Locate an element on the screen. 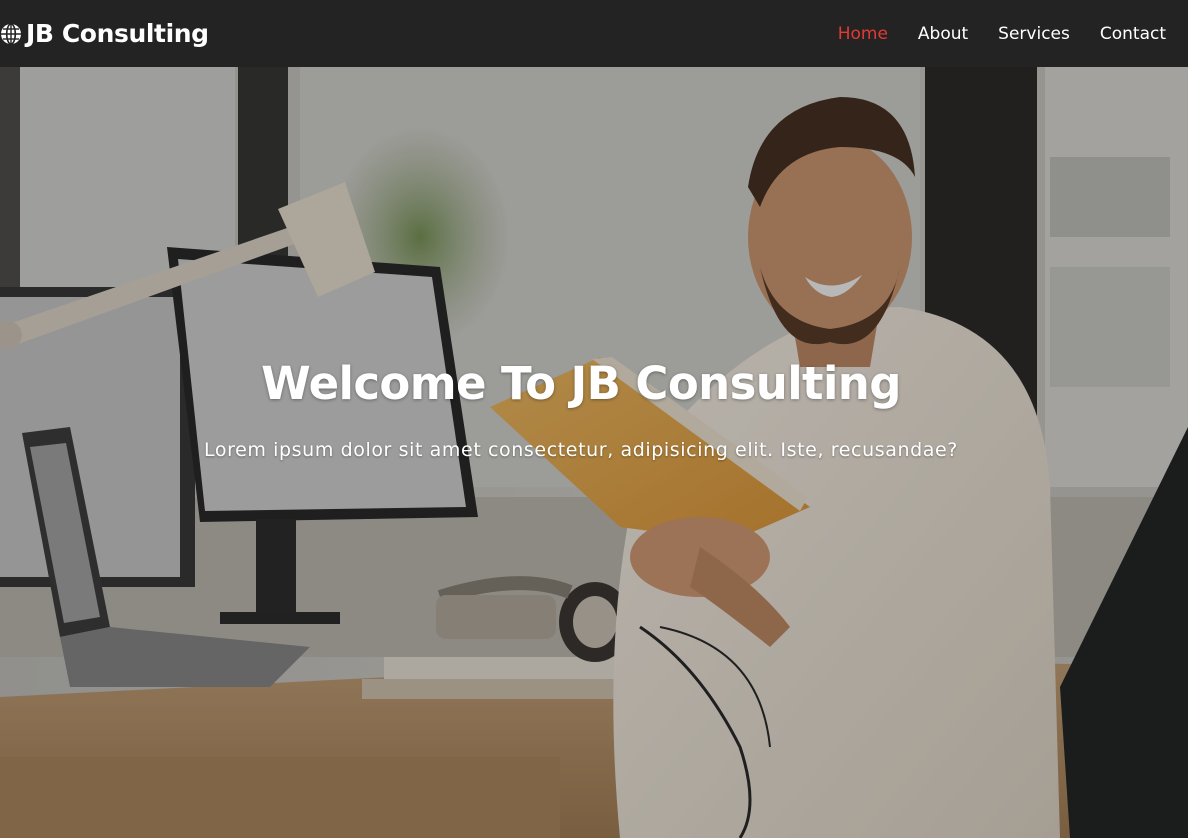  nav-link-services: Services is located at coordinates (1034, 34).